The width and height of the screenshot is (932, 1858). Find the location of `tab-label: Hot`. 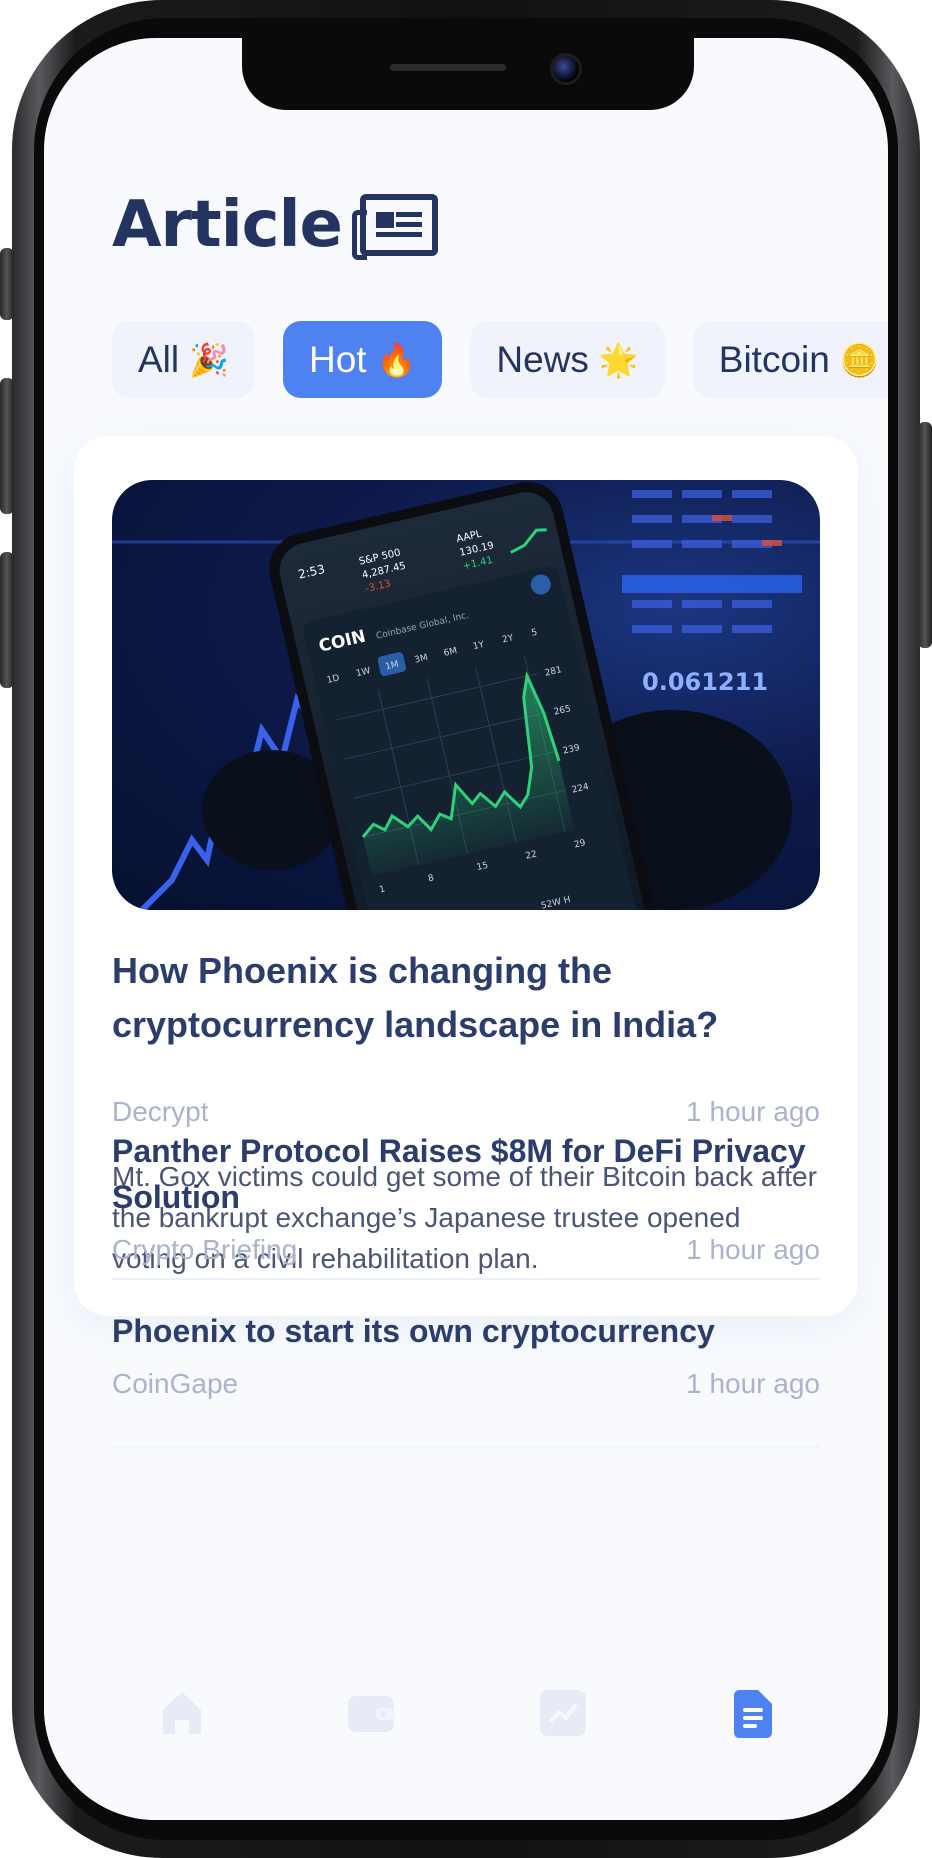

tab-label: Hot is located at coordinates (337, 359).